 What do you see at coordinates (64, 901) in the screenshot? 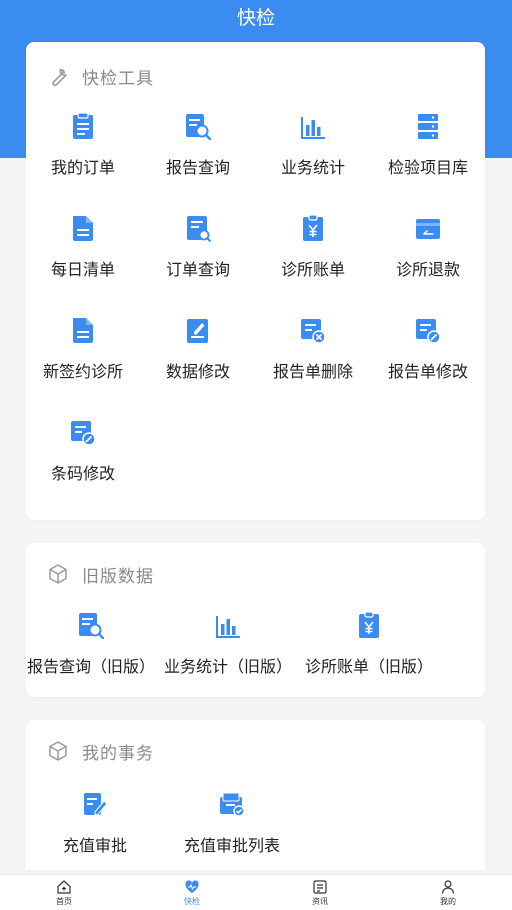
I see `tab-label: 首页` at bounding box center [64, 901].